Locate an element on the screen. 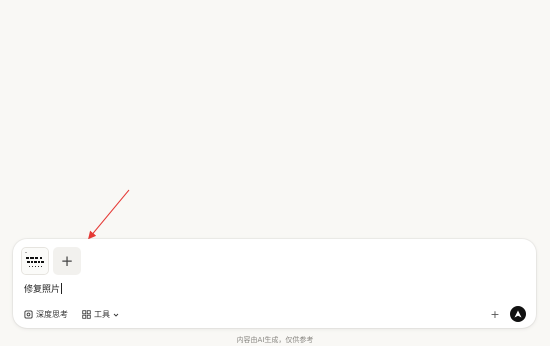  message-input: 修复照片 is located at coordinates (43, 288).